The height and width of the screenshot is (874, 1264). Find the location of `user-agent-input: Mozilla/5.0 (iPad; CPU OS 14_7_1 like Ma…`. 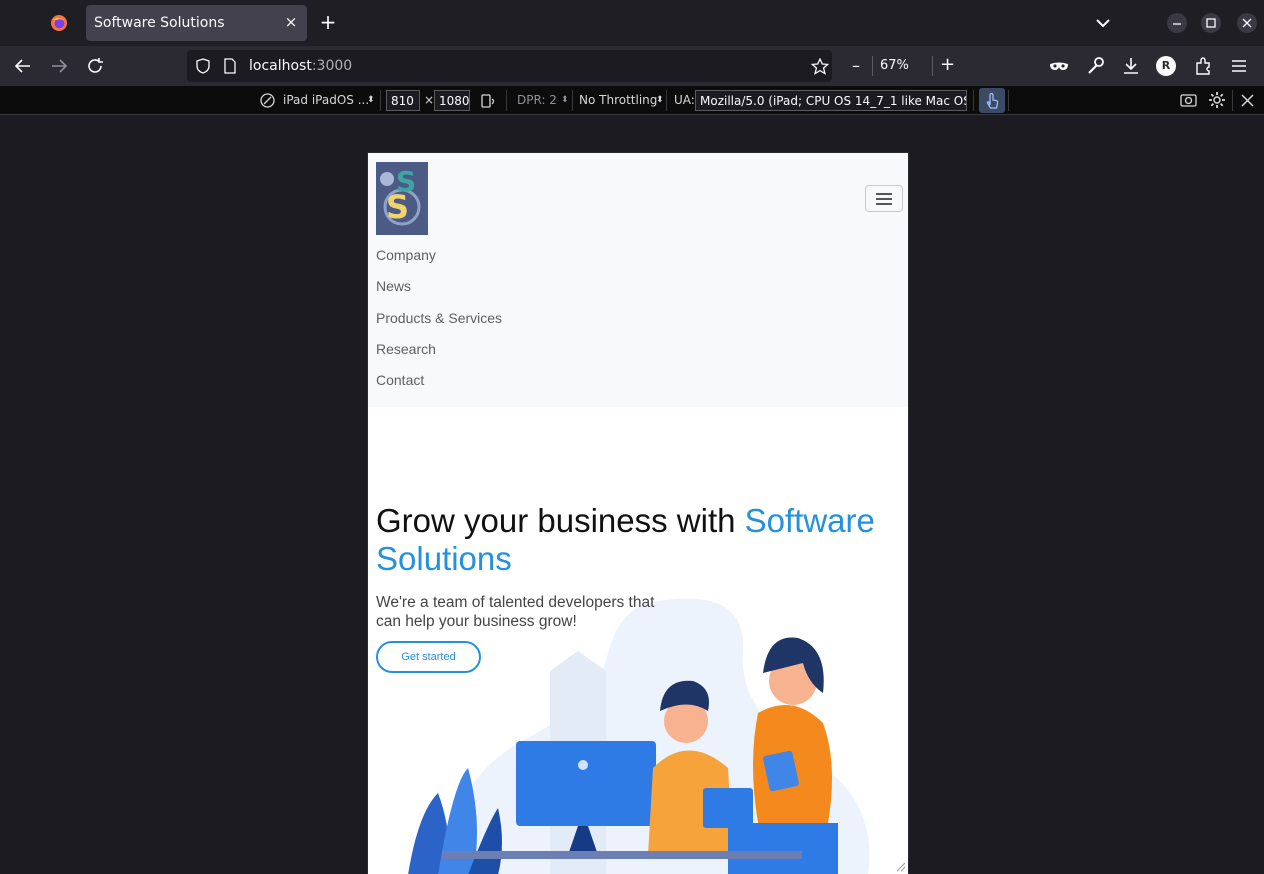

user-agent-input: Mozilla/5.0 (iPad; CPU OS 14_7_1 like Ma… is located at coordinates (831, 100).